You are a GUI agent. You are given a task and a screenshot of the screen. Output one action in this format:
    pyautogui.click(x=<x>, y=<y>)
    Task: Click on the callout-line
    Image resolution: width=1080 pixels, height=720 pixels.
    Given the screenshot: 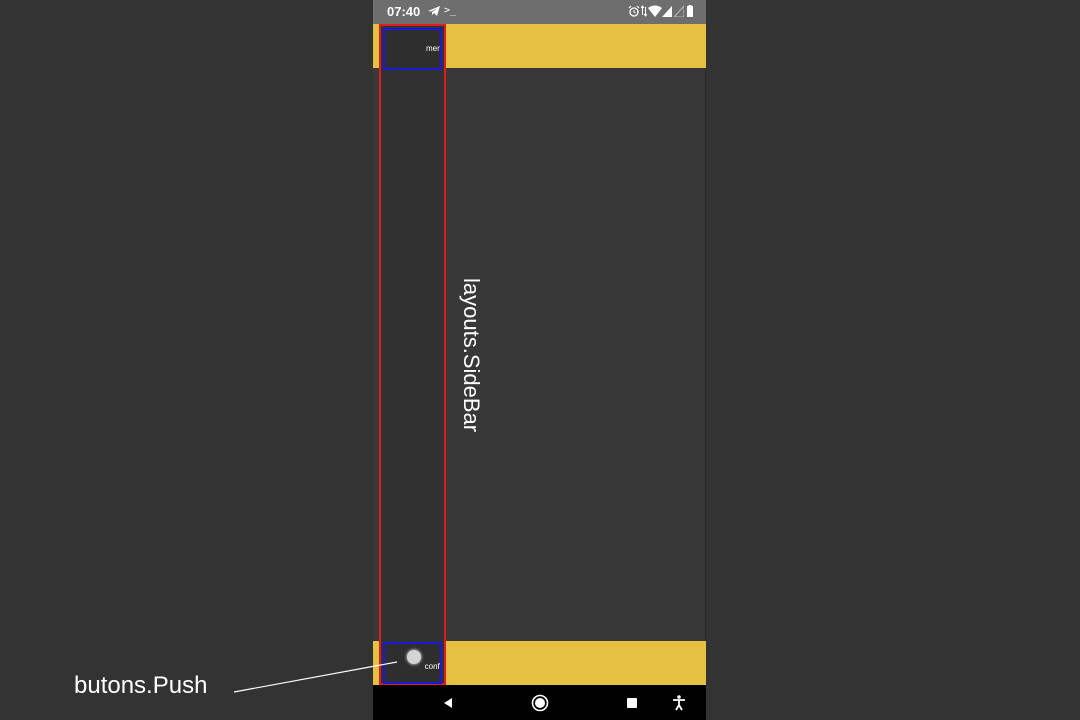 What is the action you would take?
    pyautogui.click(x=315, y=677)
    